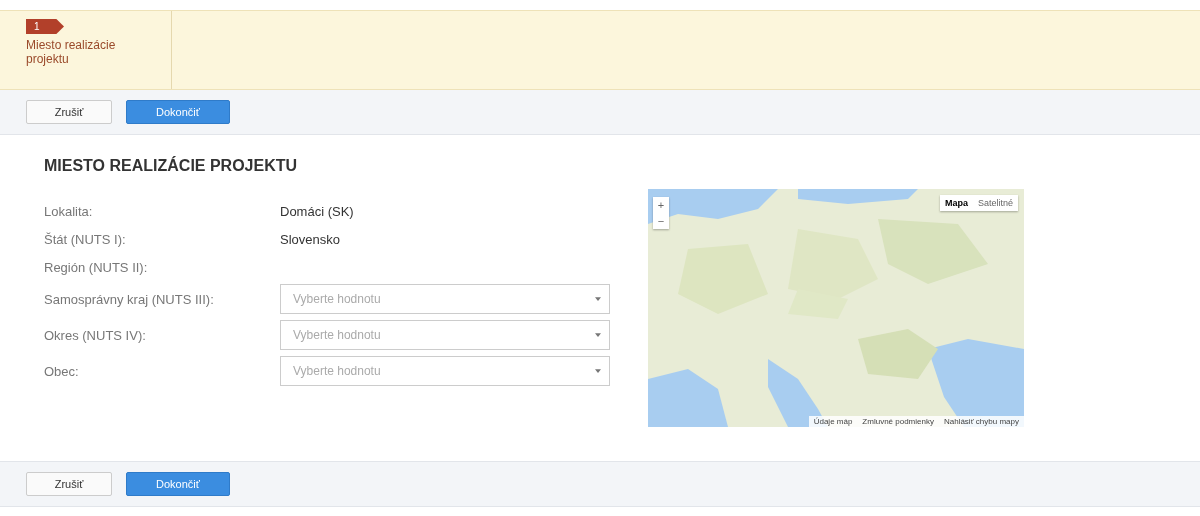  I want to click on field-value: Slovensko, so click(310, 239).